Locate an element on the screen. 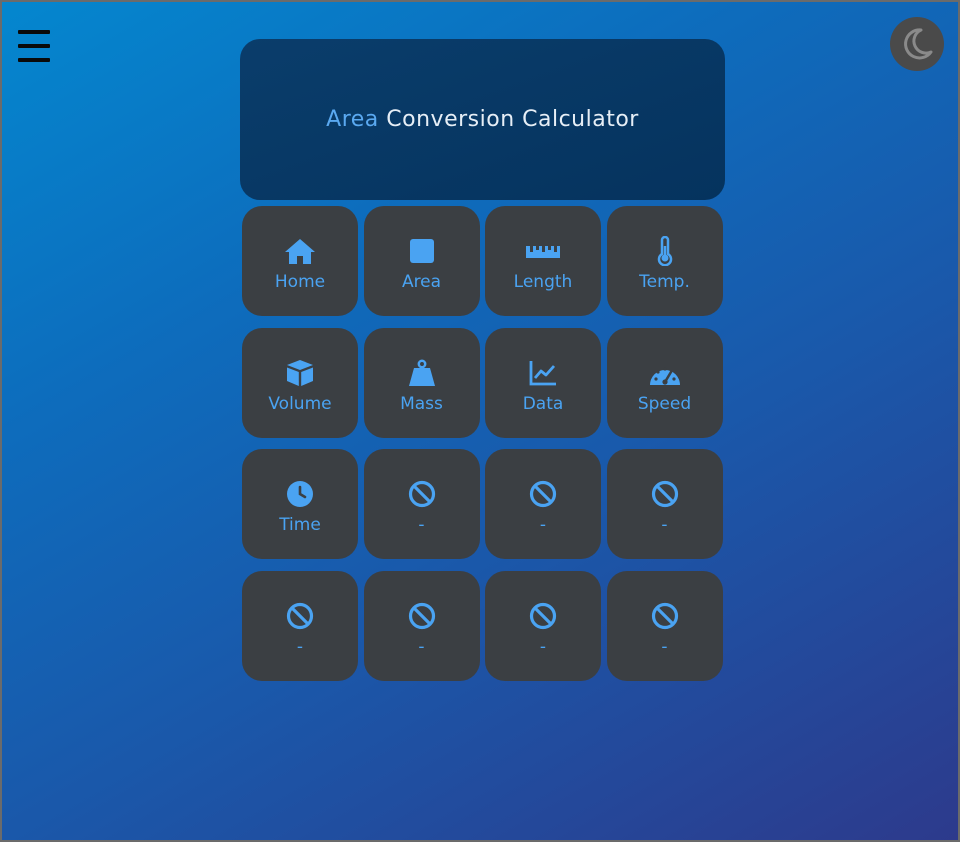  title-card: Area Conversion Calculator is located at coordinates (482, 119).